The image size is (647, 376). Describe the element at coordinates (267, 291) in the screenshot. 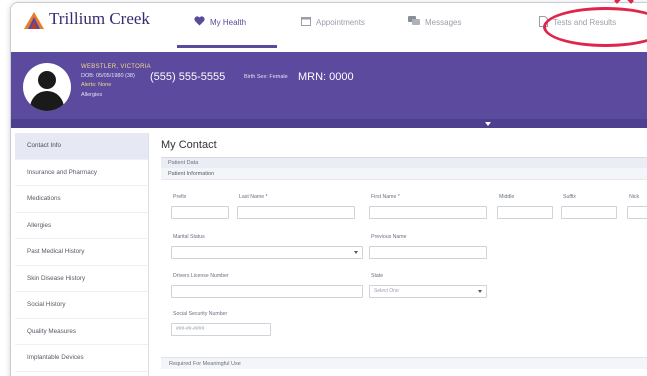

I see `drivers-license-field` at that location.